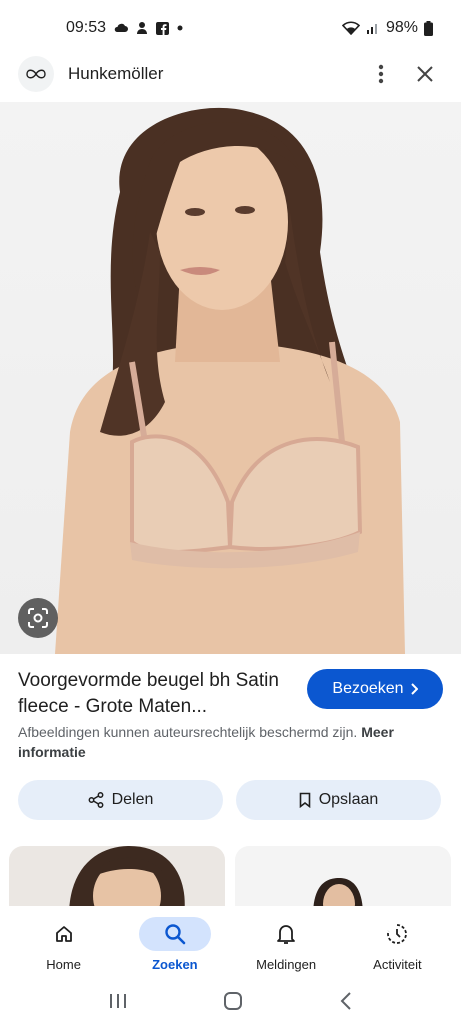 Image resolution: width=461 pixels, height=1024 pixels. What do you see at coordinates (428, 28) in the screenshot?
I see `battery-icon` at bounding box center [428, 28].